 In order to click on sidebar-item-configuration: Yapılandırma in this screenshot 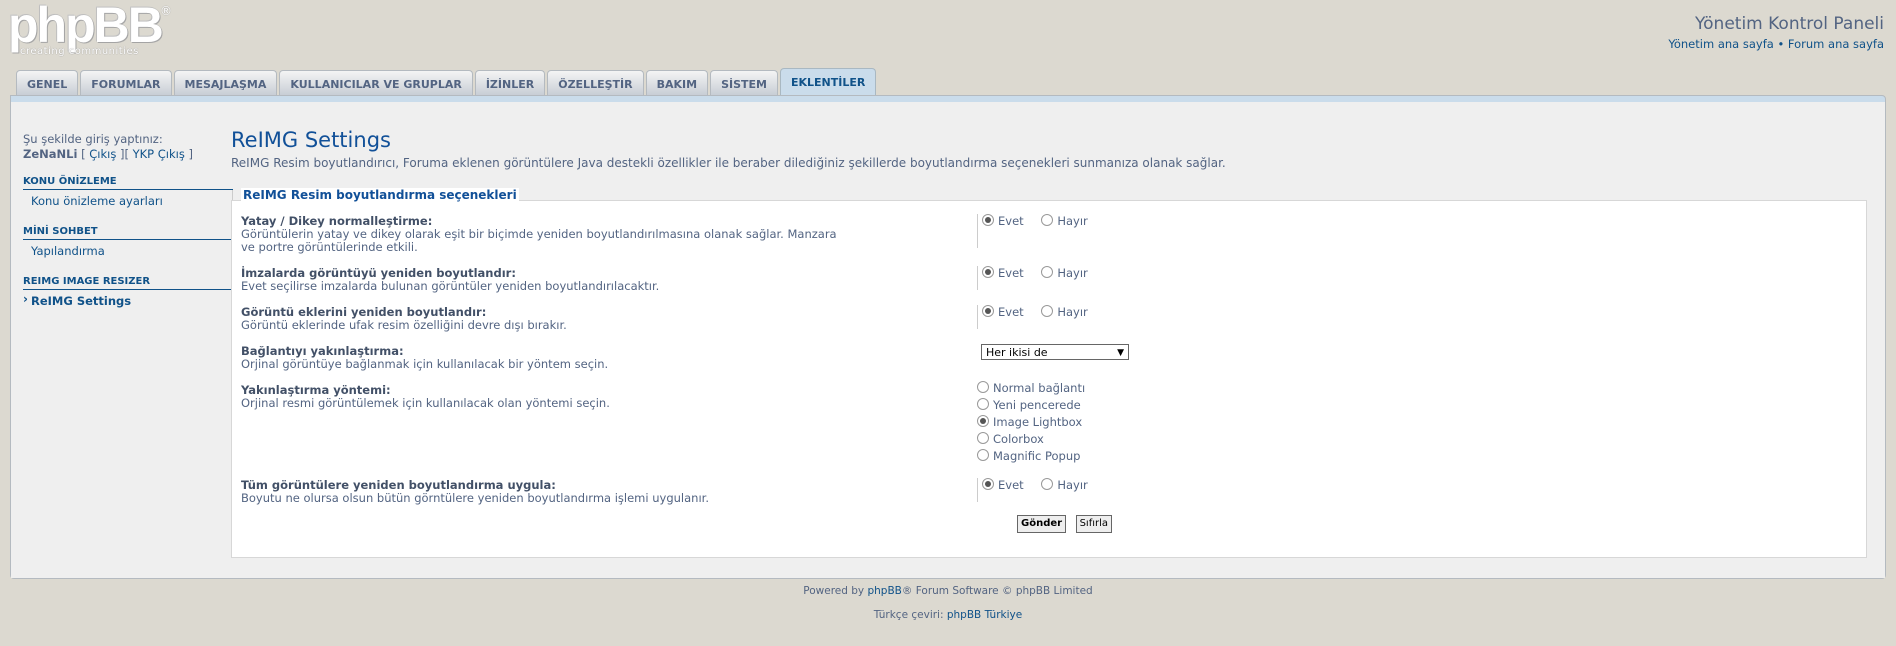, I will do `click(128, 251)`.